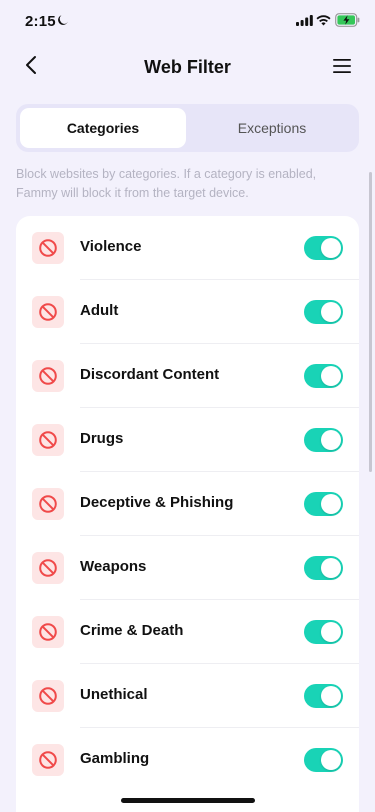 This screenshot has height=812, width=375. I want to click on tab-exceptions: Exceptions, so click(272, 128).